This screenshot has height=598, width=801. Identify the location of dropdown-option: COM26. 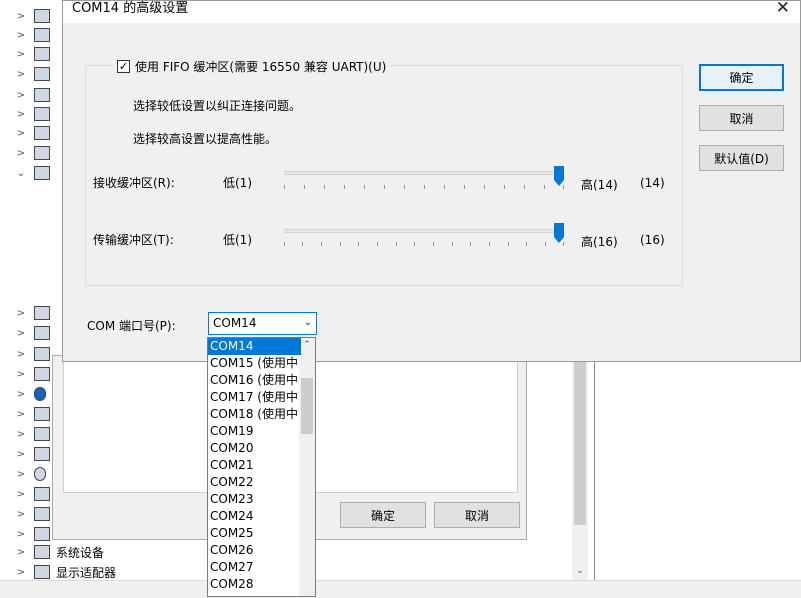
(254, 550).